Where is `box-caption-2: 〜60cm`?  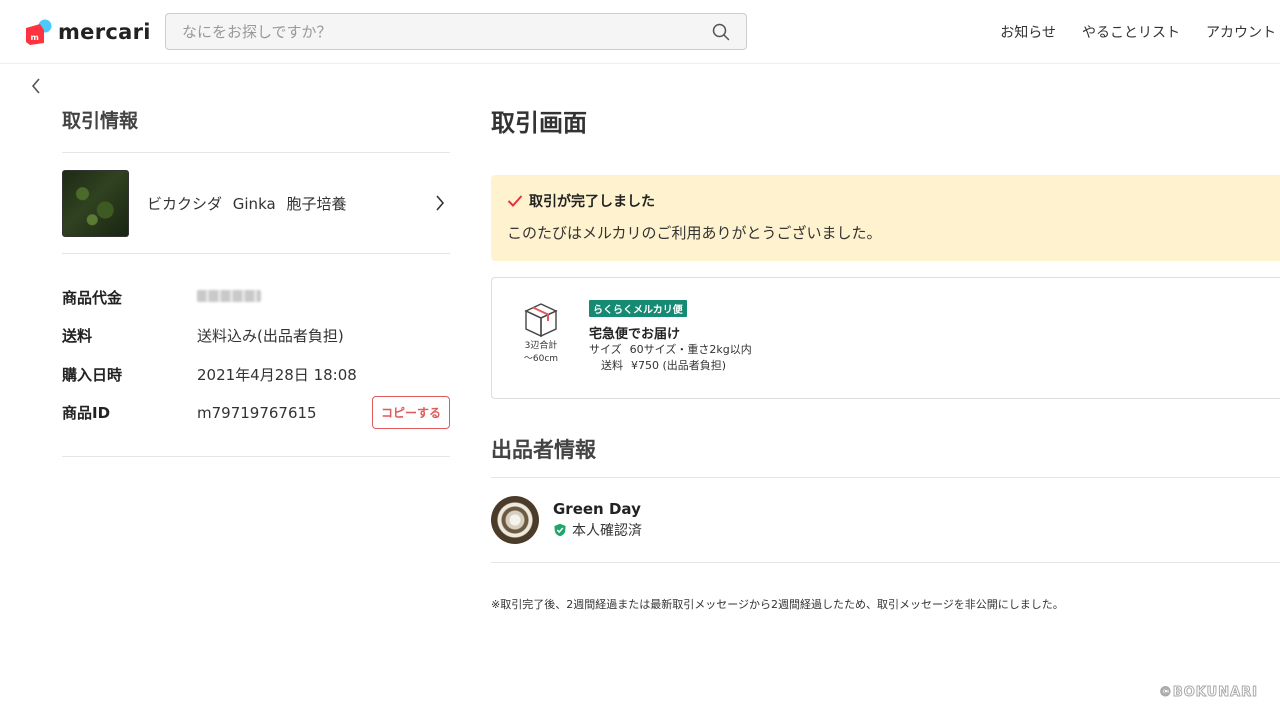 box-caption-2: 〜60cm is located at coordinates (541, 359).